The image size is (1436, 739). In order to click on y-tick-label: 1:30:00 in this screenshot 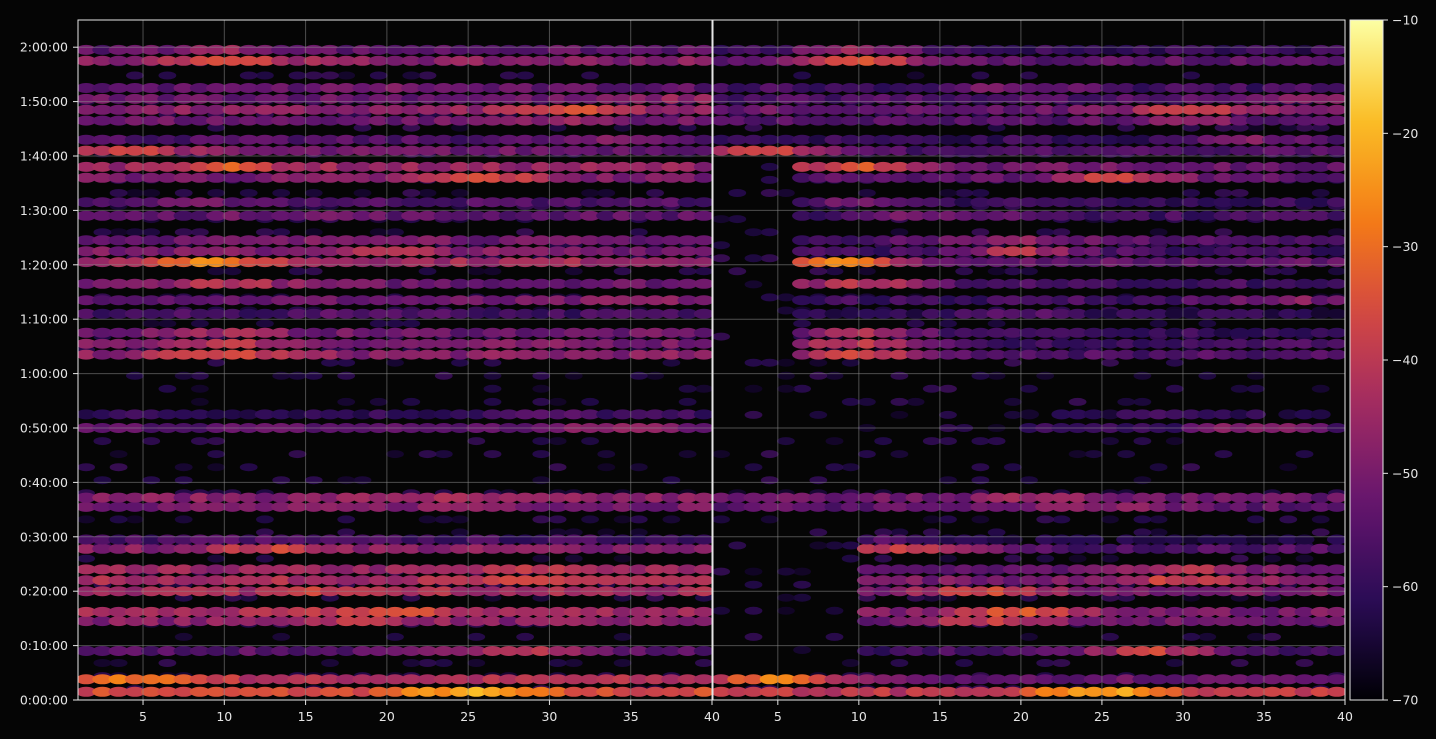, I will do `click(44, 210)`.